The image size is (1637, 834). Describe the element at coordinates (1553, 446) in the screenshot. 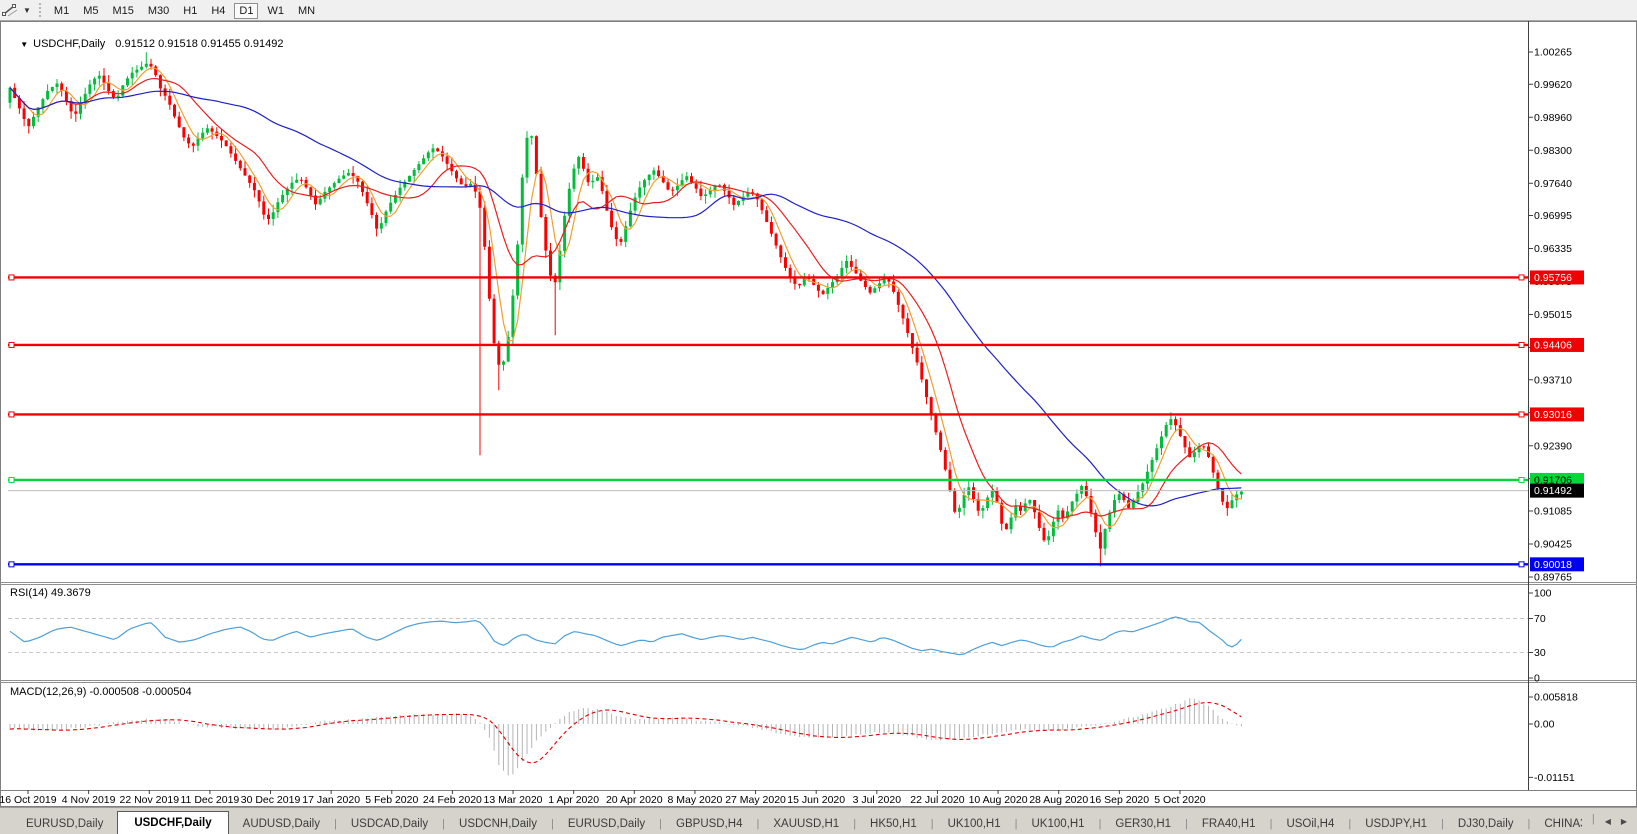

I see `svg-text: 0.92390` at that location.